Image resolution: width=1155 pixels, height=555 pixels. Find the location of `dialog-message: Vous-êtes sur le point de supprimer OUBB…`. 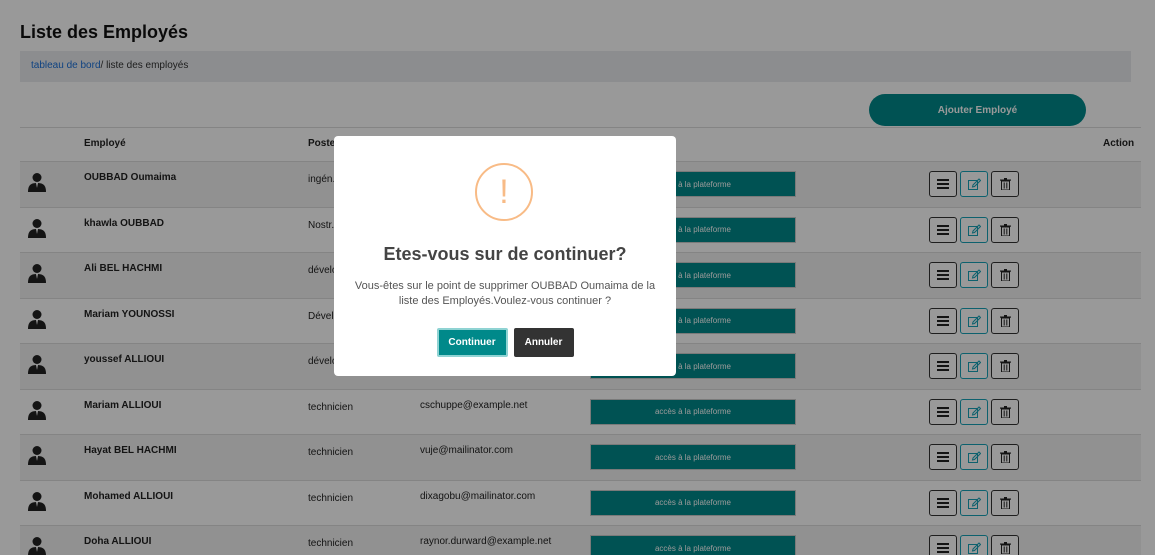

dialog-message: Vous-êtes sur le point de supprimer OUBB… is located at coordinates (505, 293).